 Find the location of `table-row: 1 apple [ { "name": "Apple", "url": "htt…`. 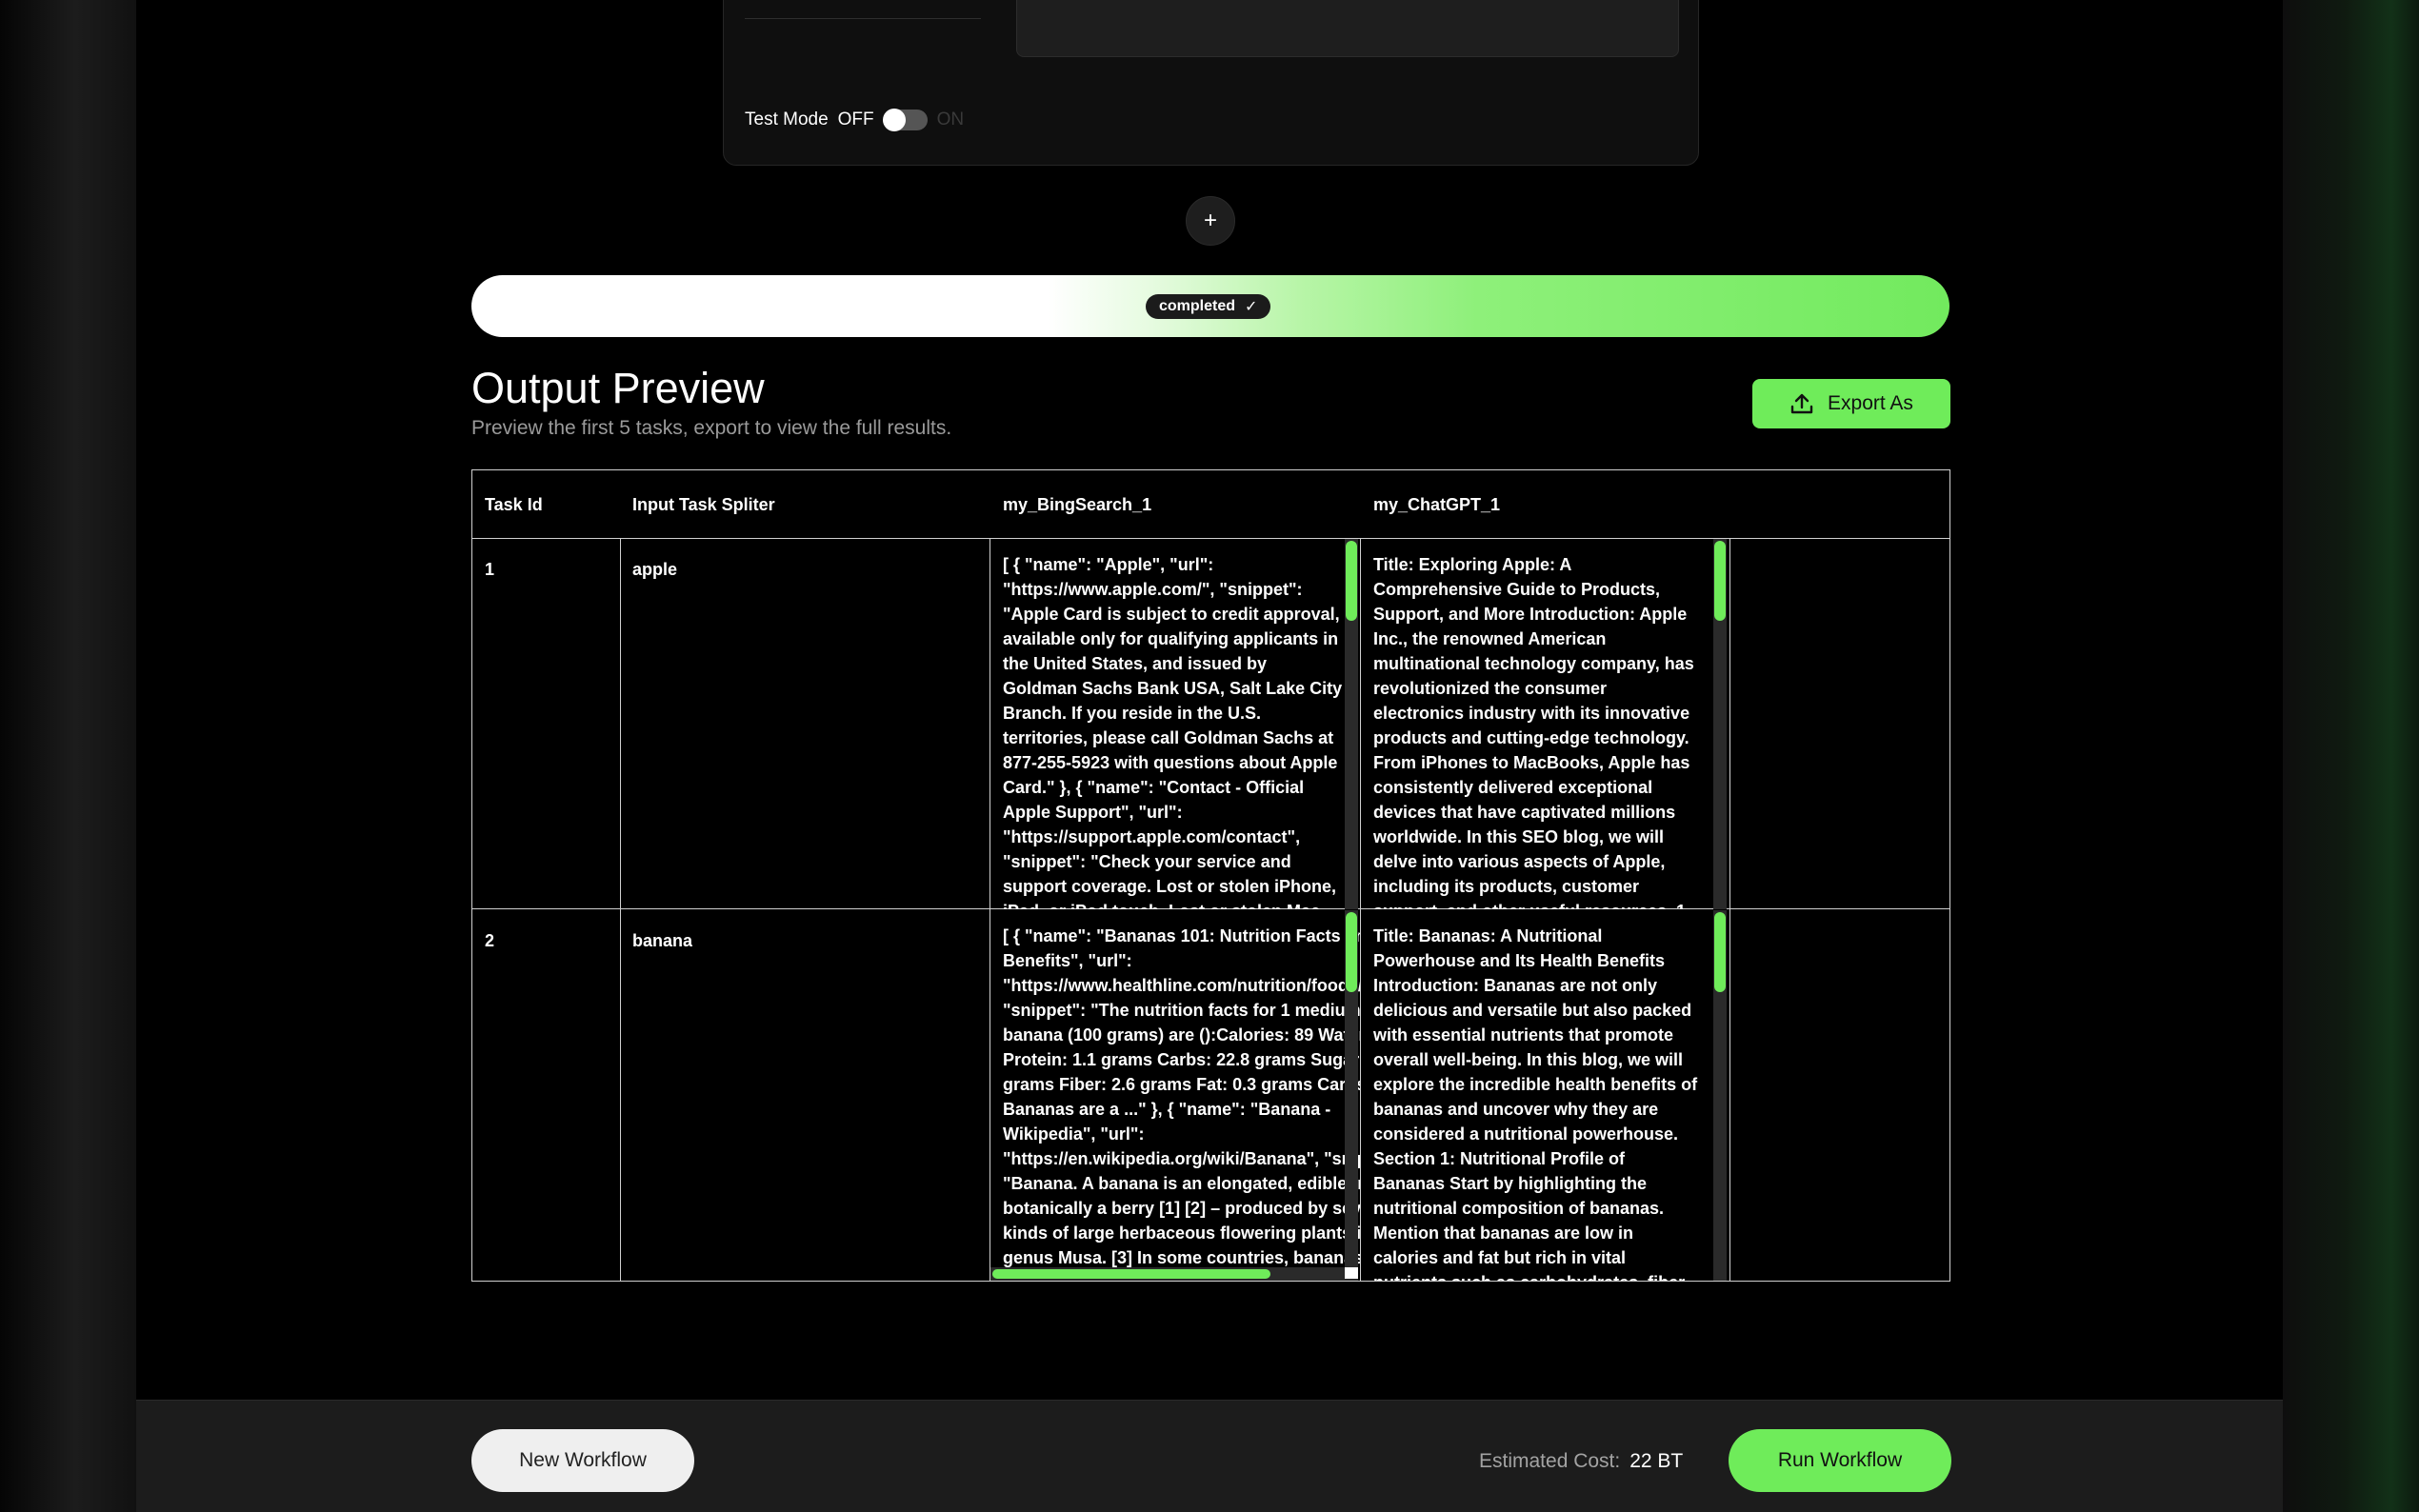

table-row: 1 apple [ { "name": "Apple", "url": "htt… is located at coordinates (1210, 724).